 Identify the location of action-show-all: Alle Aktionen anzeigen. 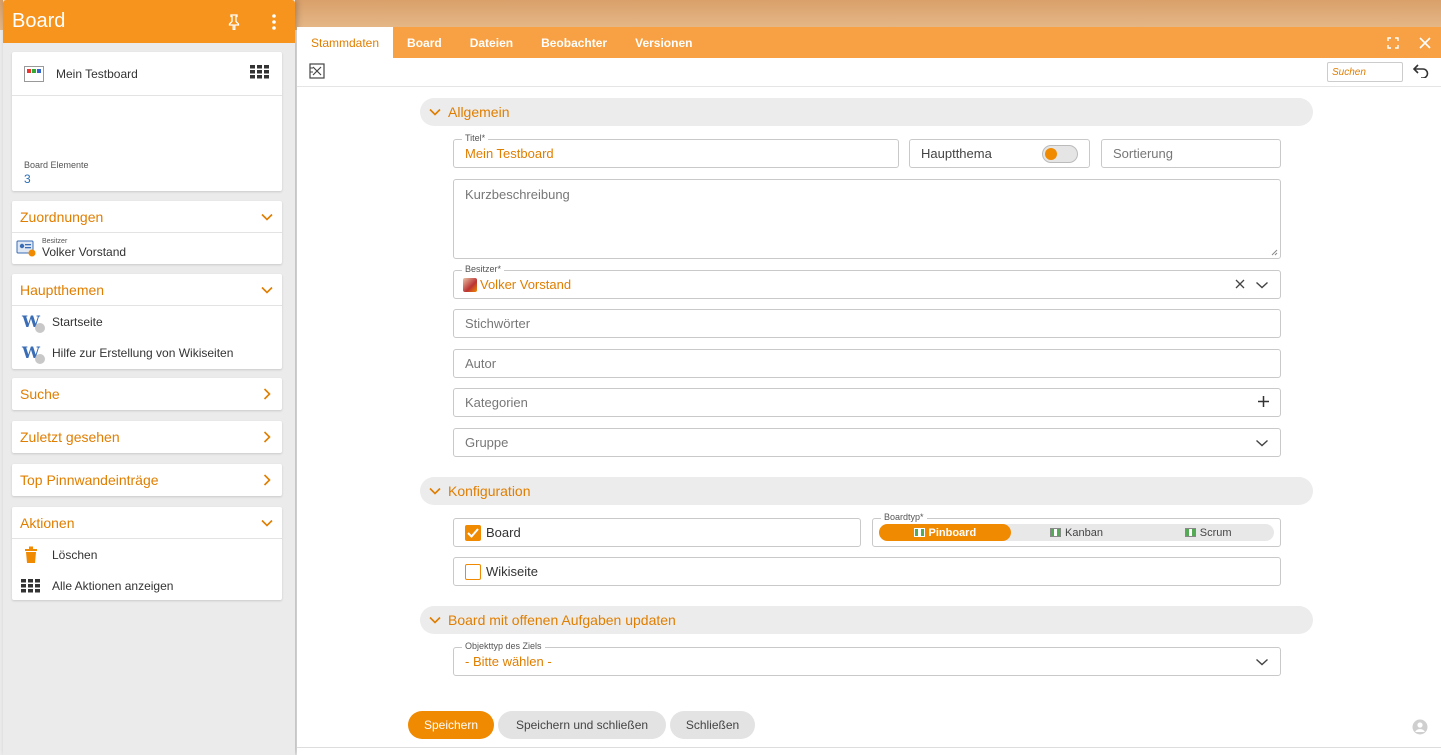
(147, 585).